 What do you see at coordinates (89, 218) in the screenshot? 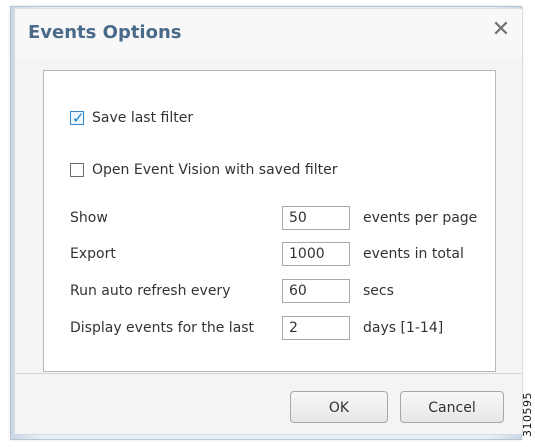
I see `show-label: Show` at bounding box center [89, 218].